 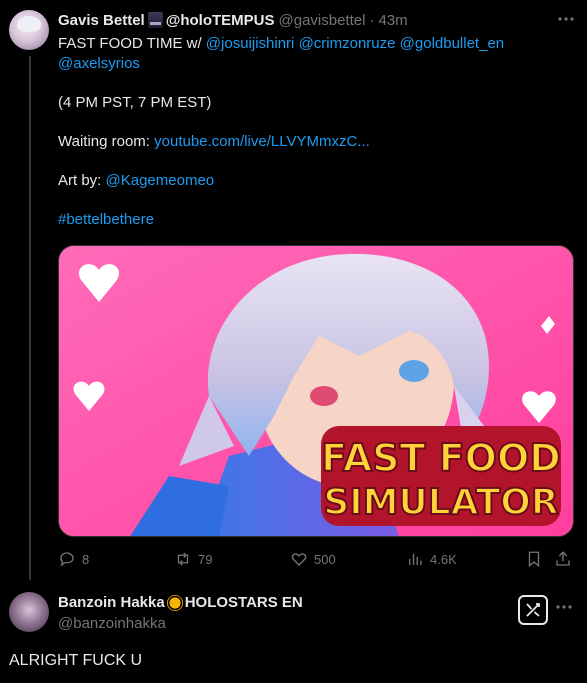 I want to click on tablet-emoji-icon, so click(x=155, y=20).